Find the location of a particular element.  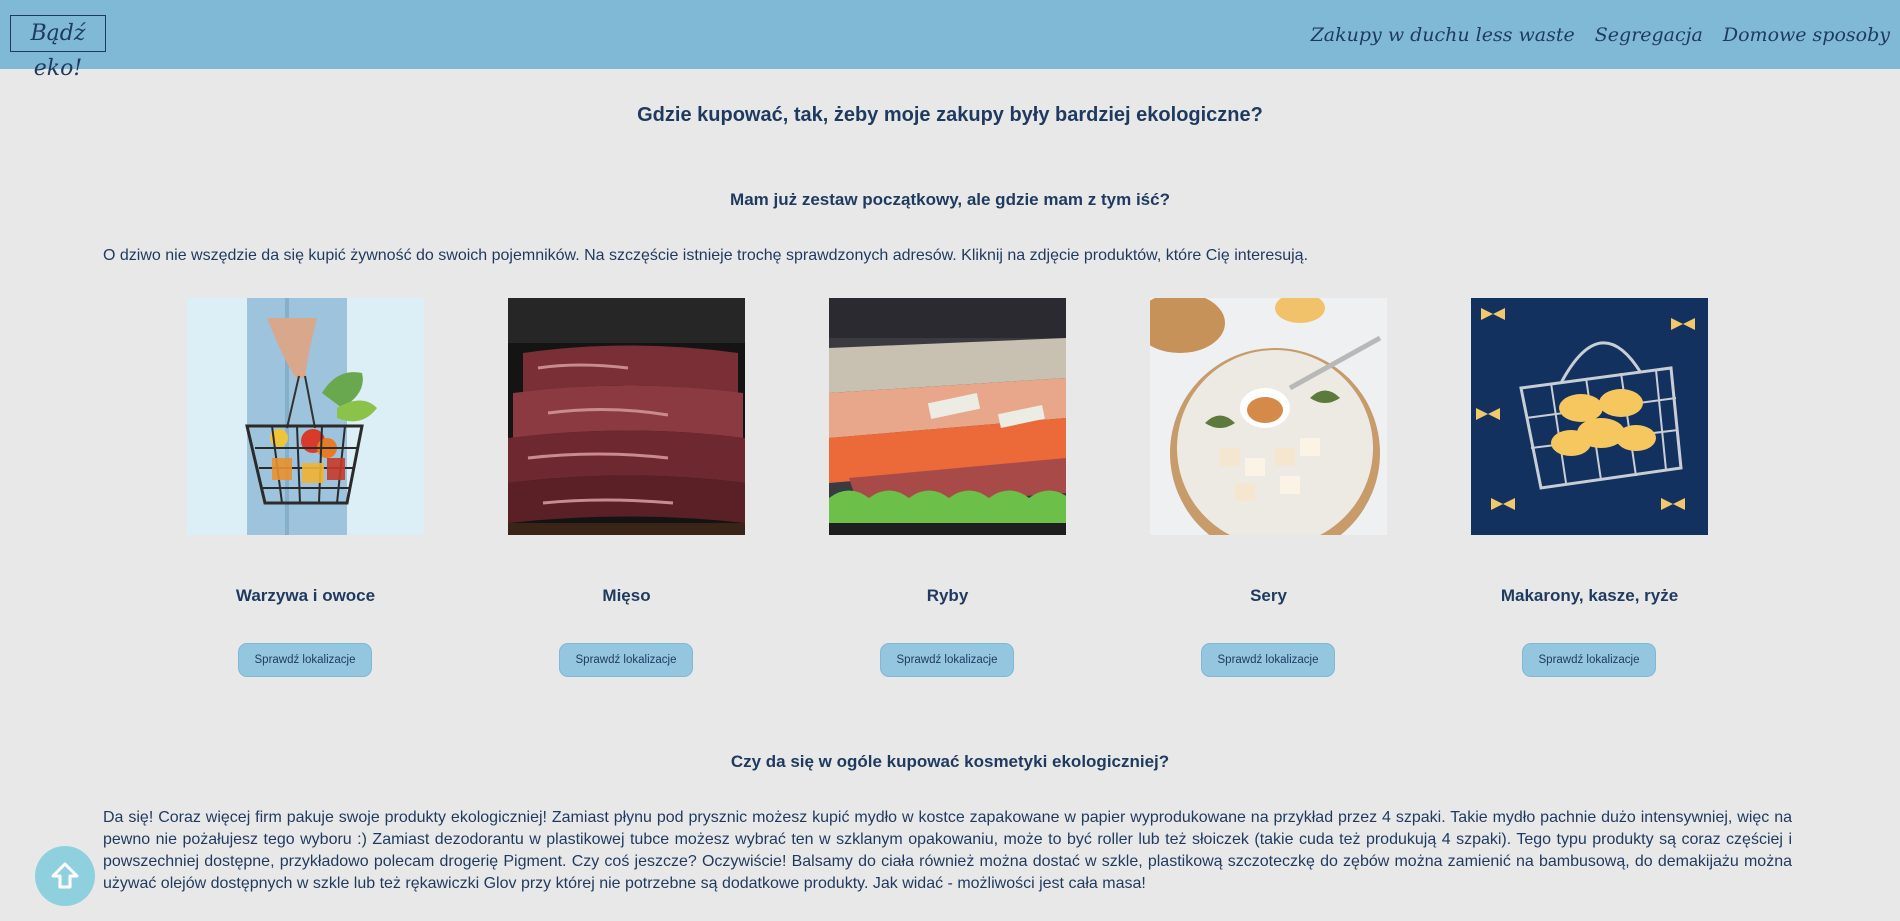

product-title: Makarony, kasze, ryże is located at coordinates (1589, 595).